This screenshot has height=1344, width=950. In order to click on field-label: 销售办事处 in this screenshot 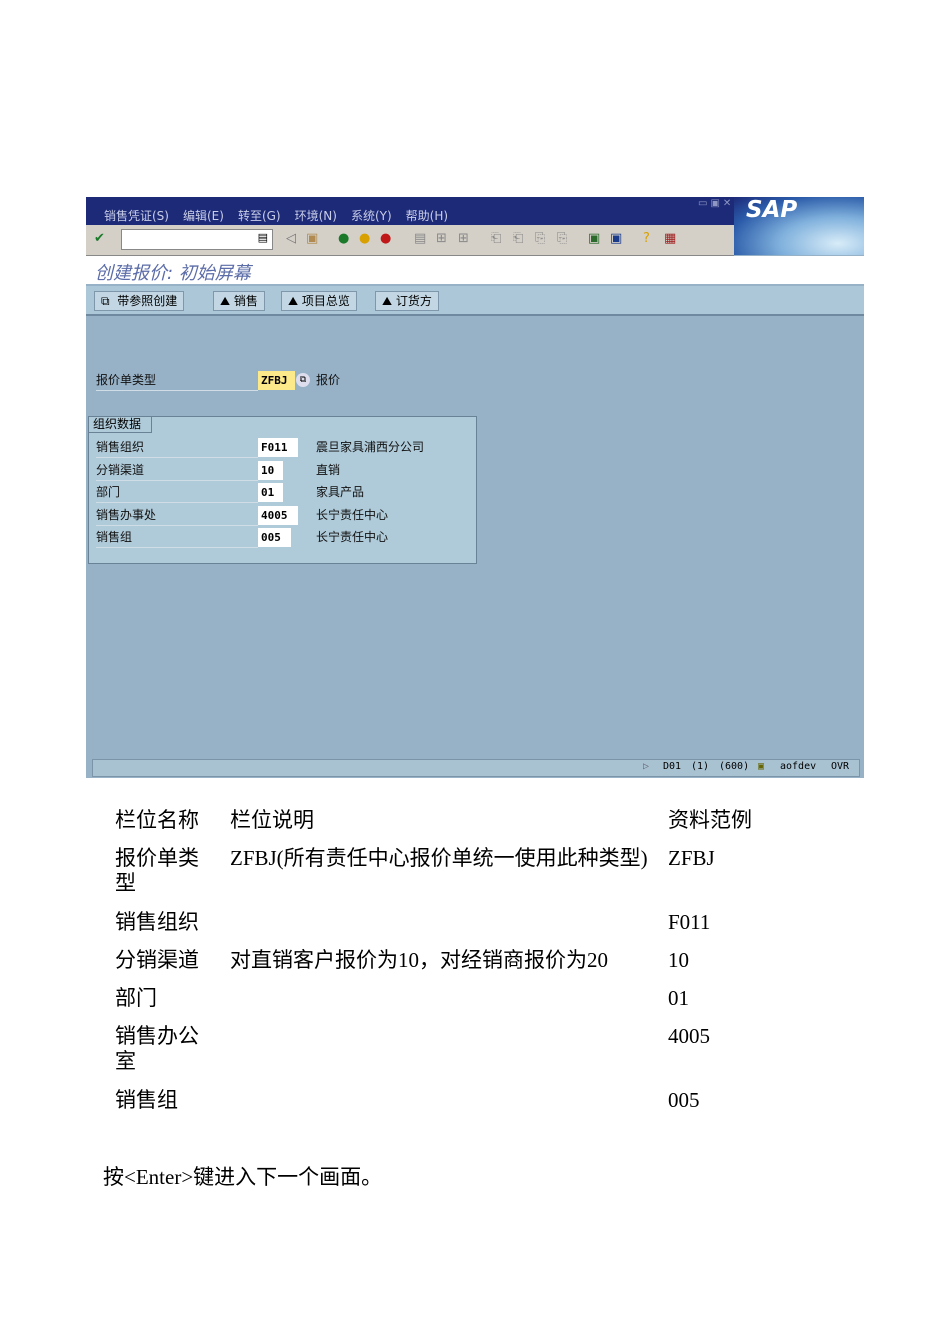, I will do `click(177, 516)`.